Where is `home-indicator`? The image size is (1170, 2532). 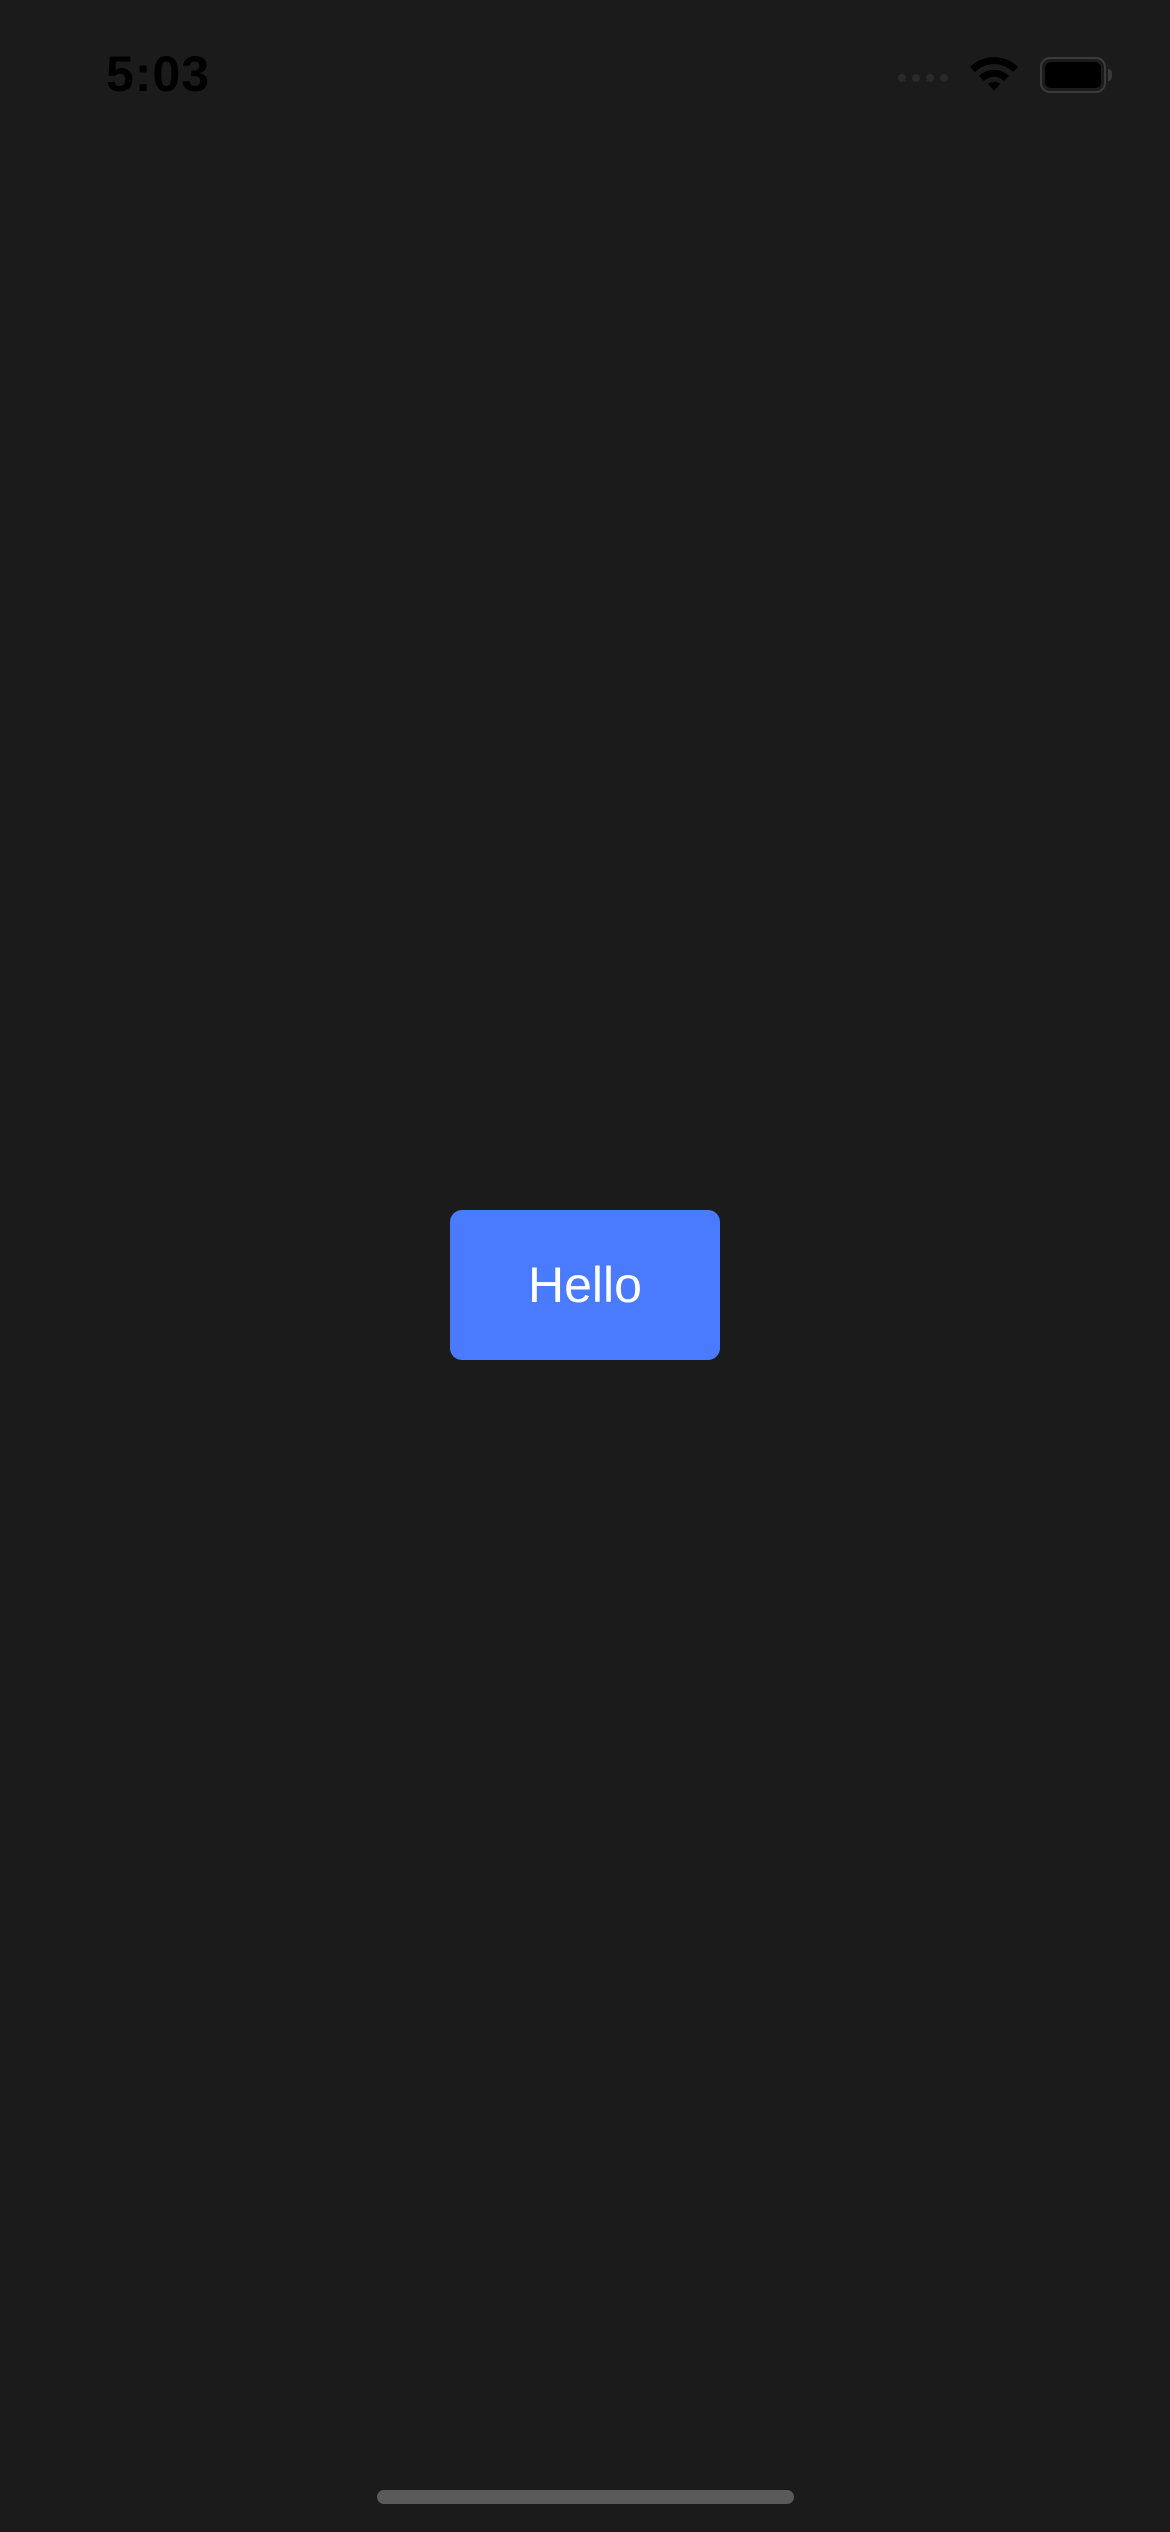 home-indicator is located at coordinates (585, 2497).